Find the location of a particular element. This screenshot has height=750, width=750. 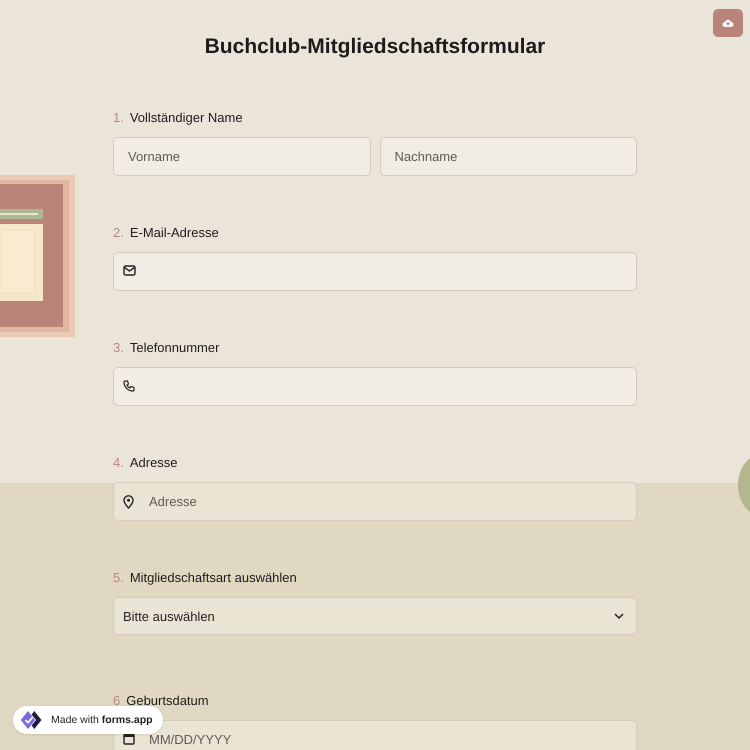

dropdown-field: Bitte auswählen is located at coordinates (375, 616).